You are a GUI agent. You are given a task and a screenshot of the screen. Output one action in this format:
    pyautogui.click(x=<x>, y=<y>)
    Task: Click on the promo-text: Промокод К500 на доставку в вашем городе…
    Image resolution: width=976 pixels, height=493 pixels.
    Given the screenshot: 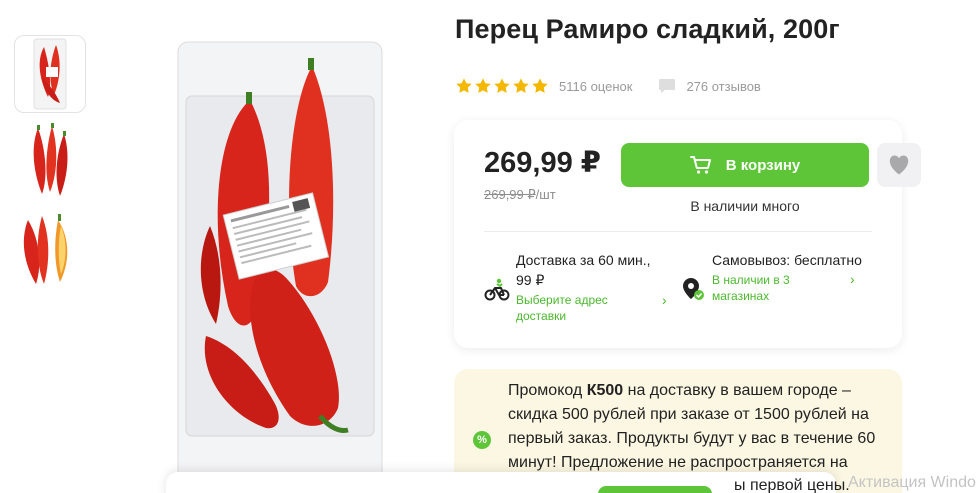 What is the action you would take?
    pyautogui.click(x=698, y=427)
    